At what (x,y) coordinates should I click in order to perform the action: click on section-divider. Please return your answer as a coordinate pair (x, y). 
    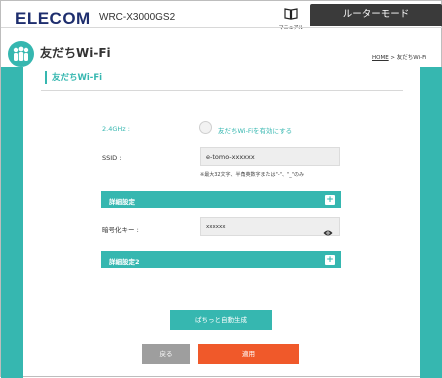
    Looking at the image, I should click on (222, 90).